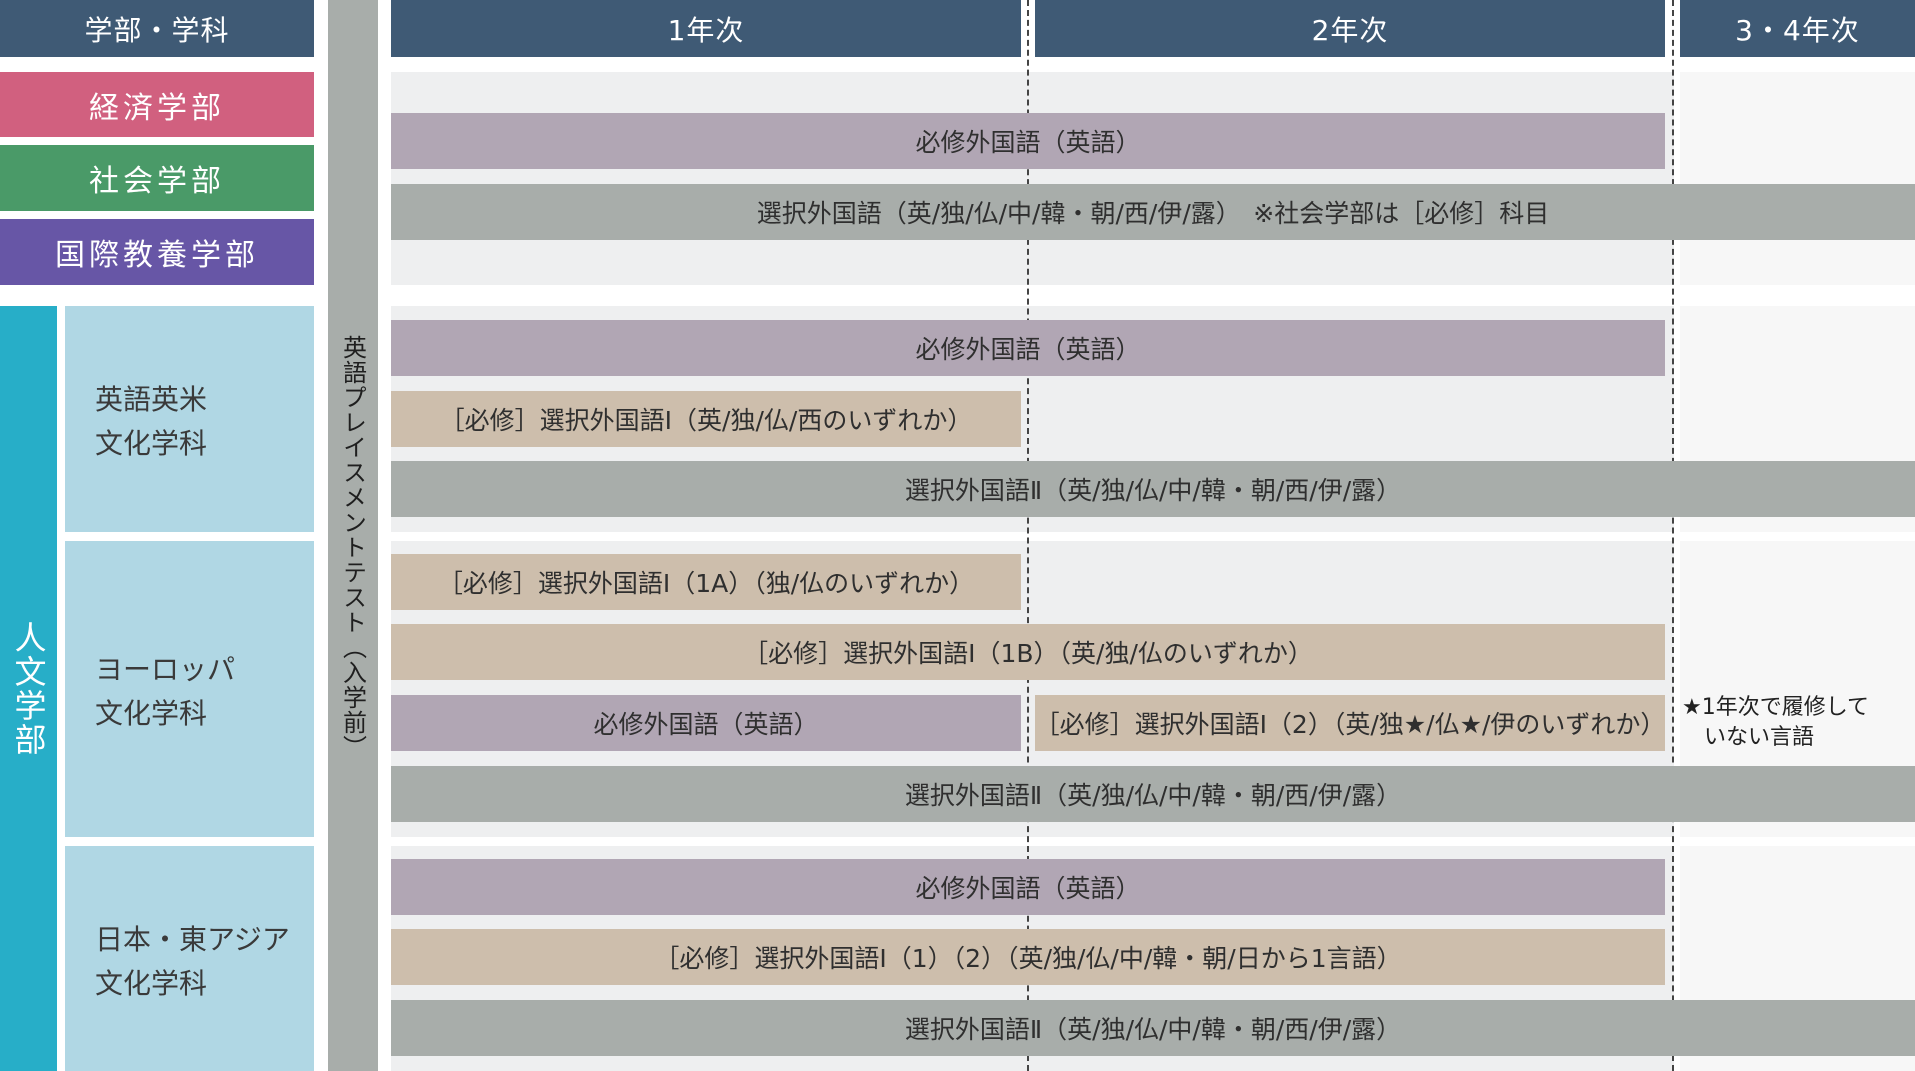  Describe the element at coordinates (1797, 28) in the screenshot. I see `header-year34: 3・4年次` at that location.